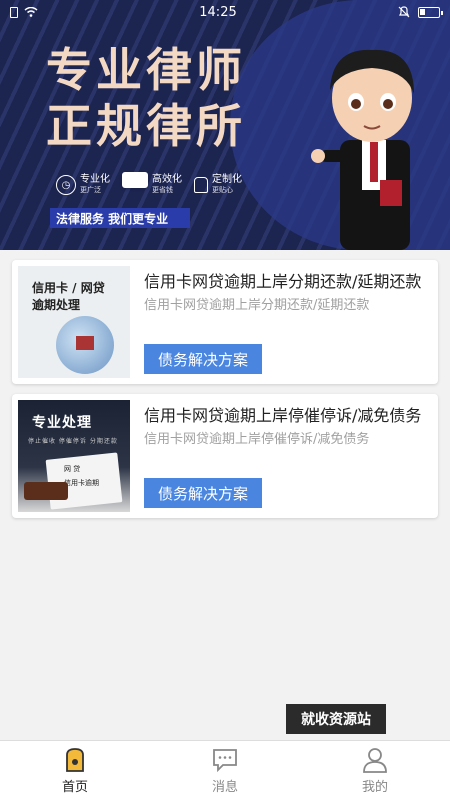  What do you see at coordinates (62, 423) in the screenshot?
I see `thumbnail-title: 专业处理` at bounding box center [62, 423].